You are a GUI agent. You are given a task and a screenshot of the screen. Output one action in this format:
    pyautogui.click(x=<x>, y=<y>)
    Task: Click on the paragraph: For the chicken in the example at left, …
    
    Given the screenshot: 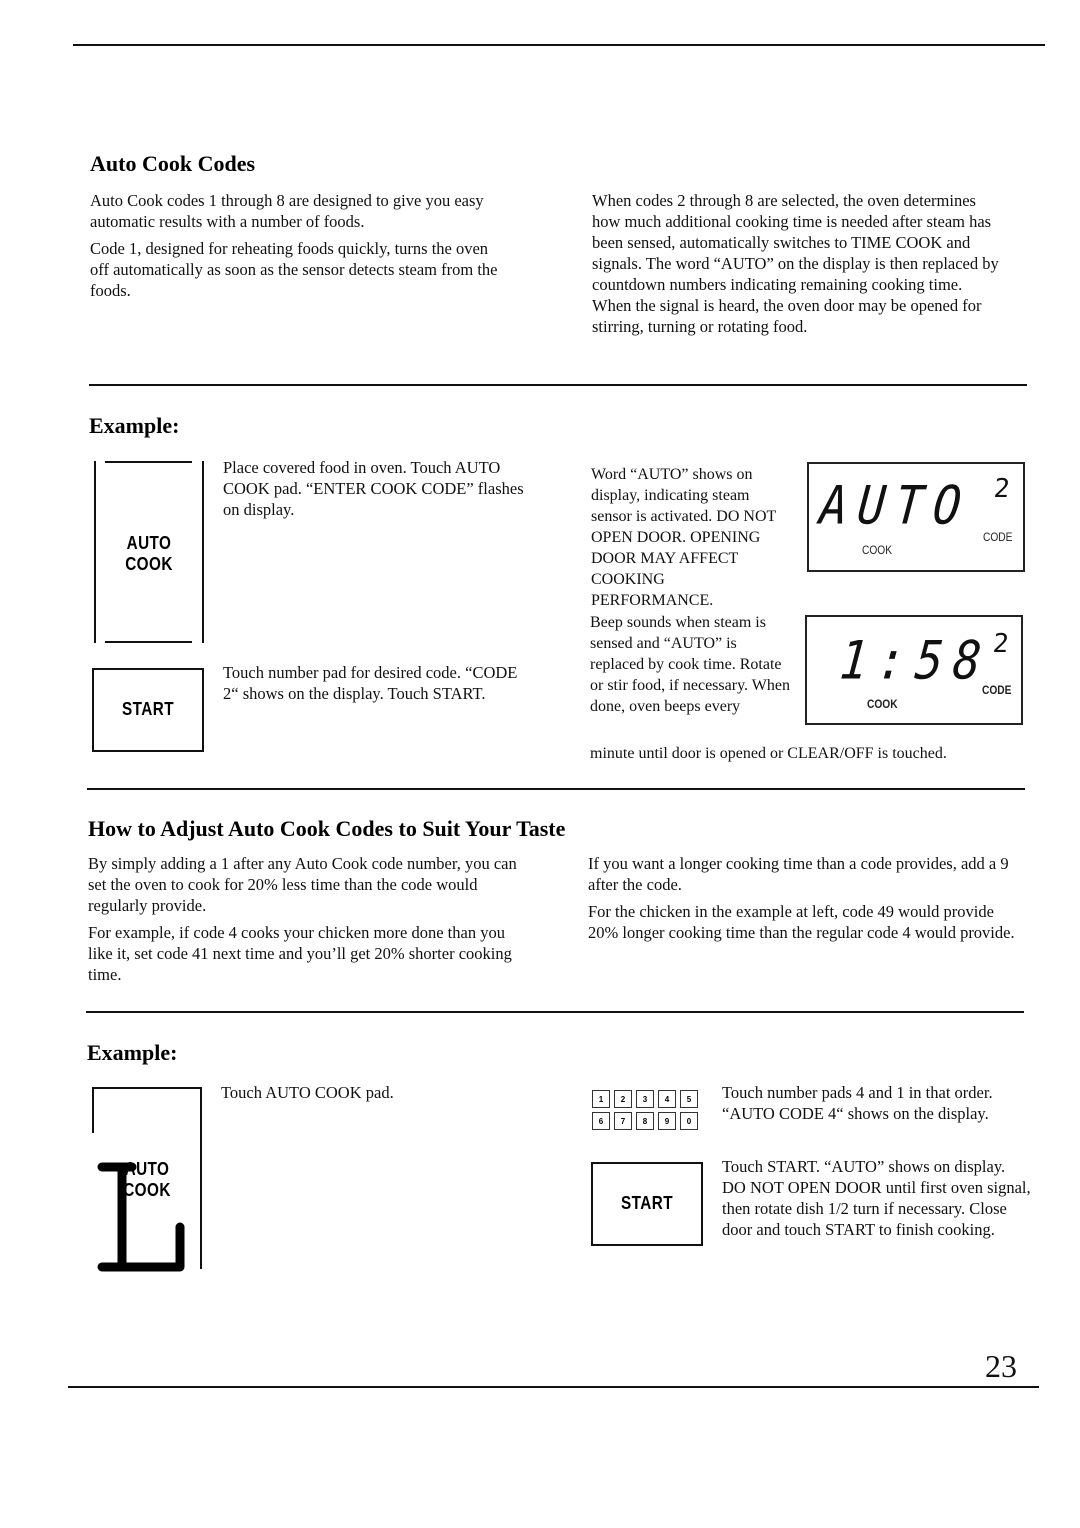 What is the action you would take?
    pyautogui.click(x=801, y=922)
    